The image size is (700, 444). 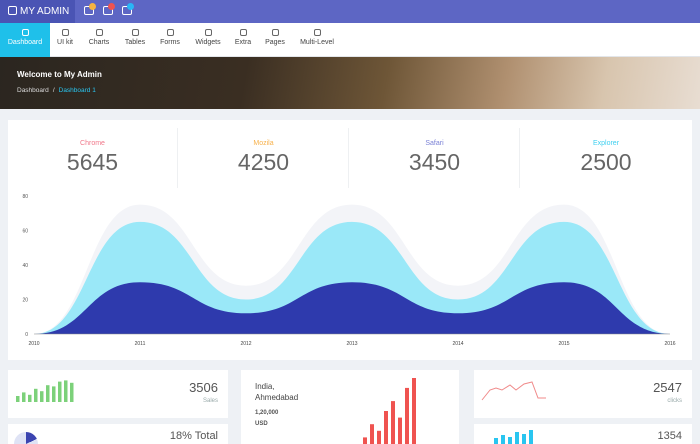 I want to click on breadcrumb: Dashboard / Dashboard 1, so click(x=56, y=90).